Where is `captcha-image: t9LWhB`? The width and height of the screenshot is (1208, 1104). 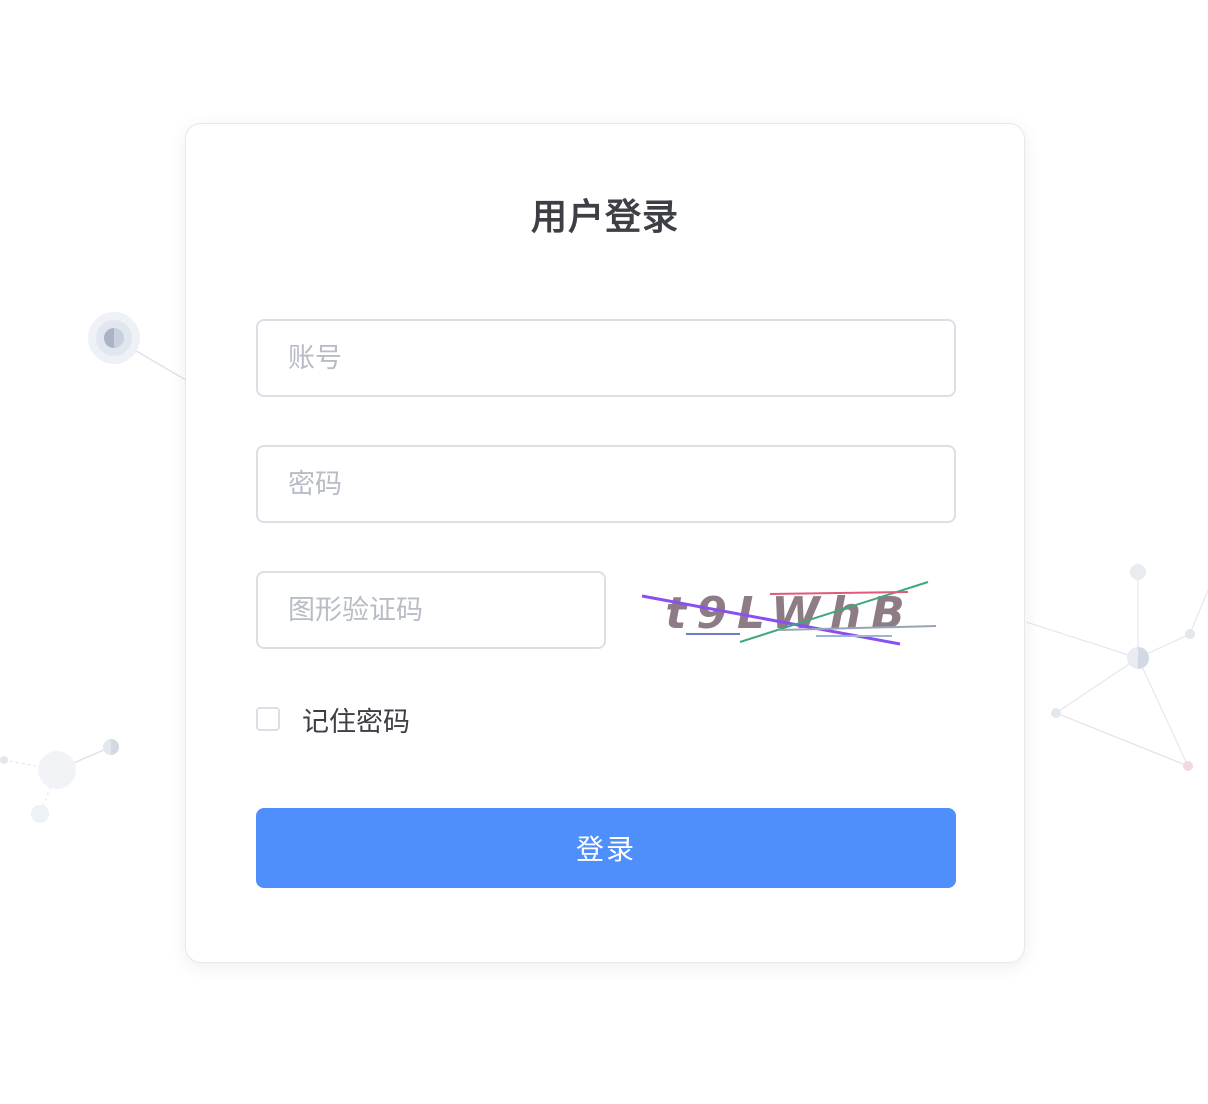
captcha-image: t9LWhB is located at coordinates (790, 611).